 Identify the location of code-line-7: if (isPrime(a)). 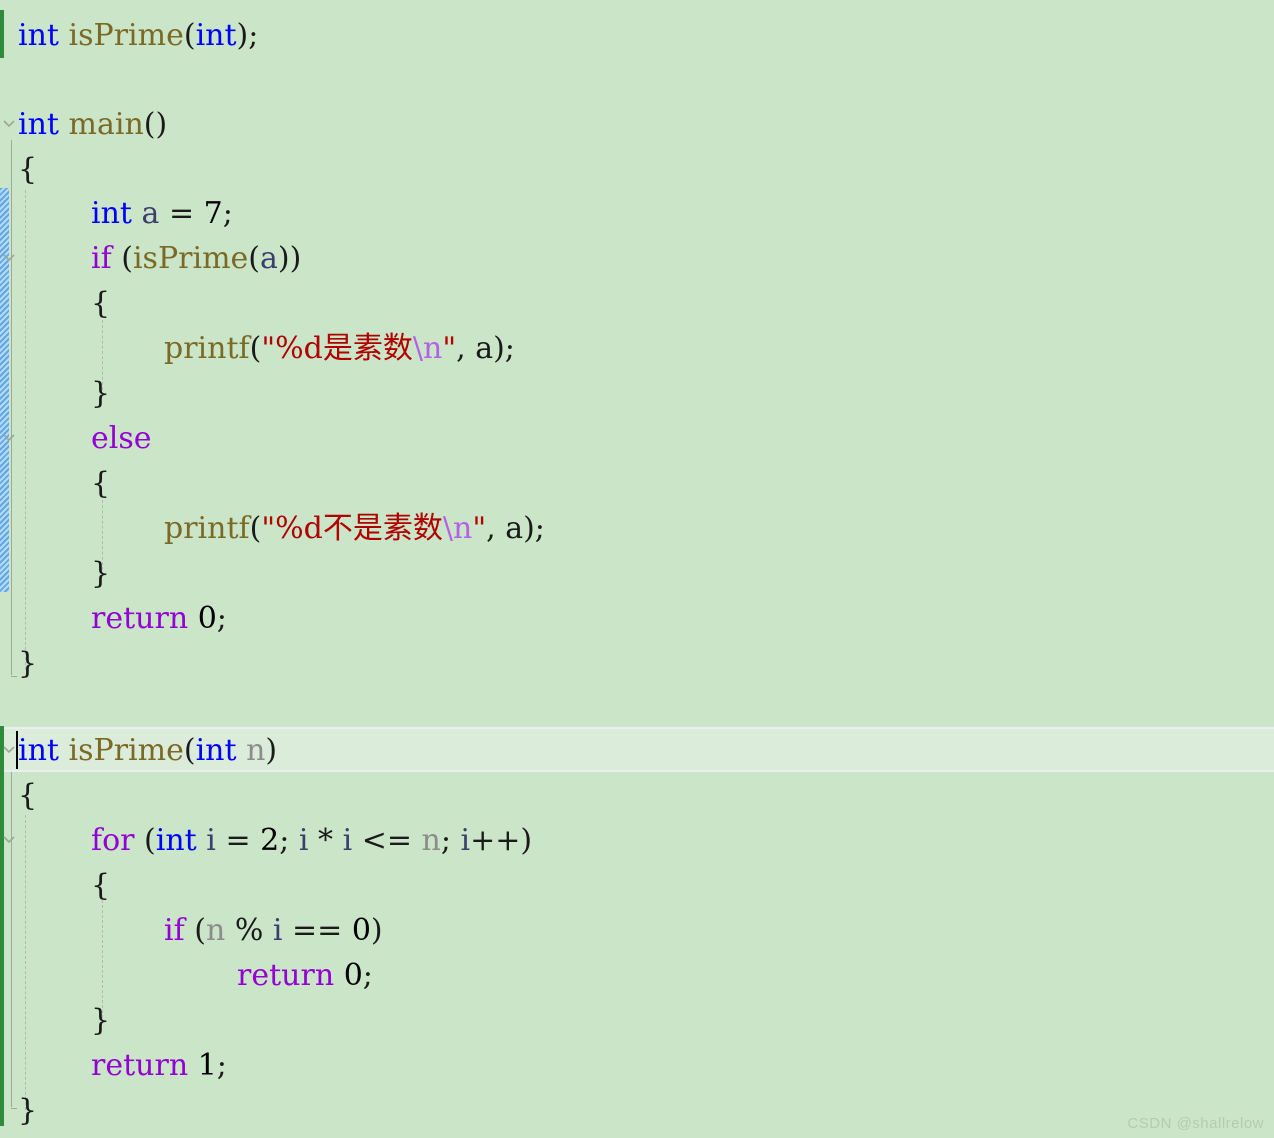
(196, 258).